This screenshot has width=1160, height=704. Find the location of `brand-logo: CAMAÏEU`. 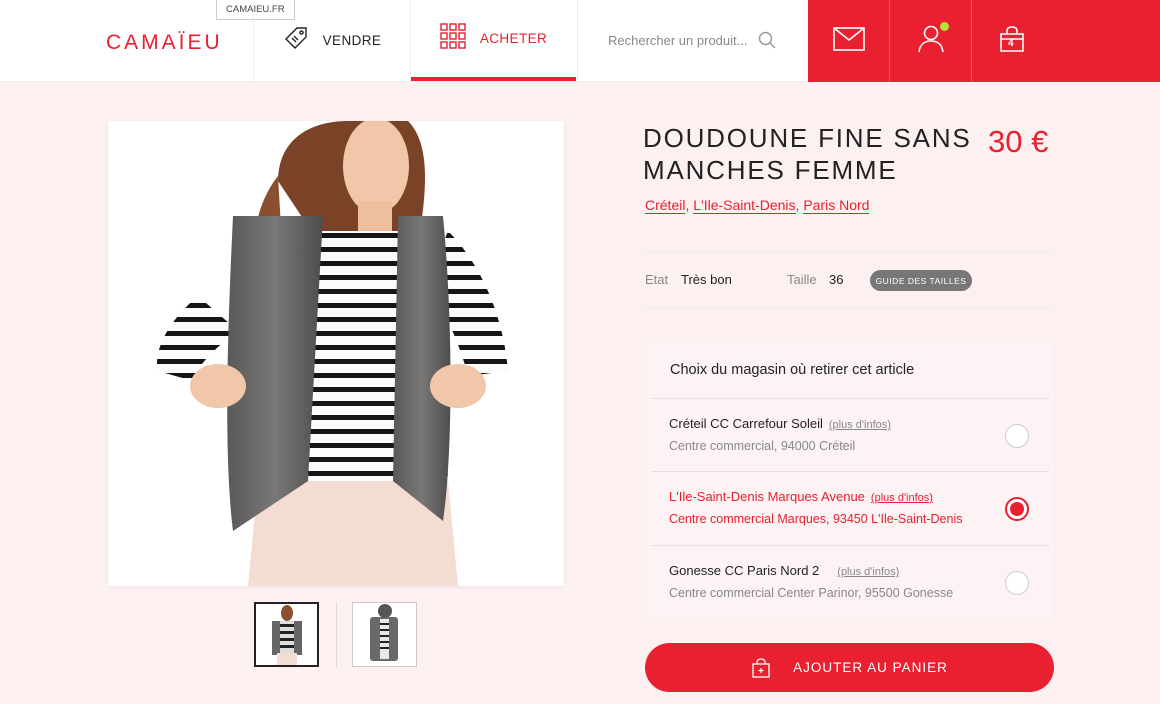

brand-logo: CAMAÏEU is located at coordinates (164, 43).